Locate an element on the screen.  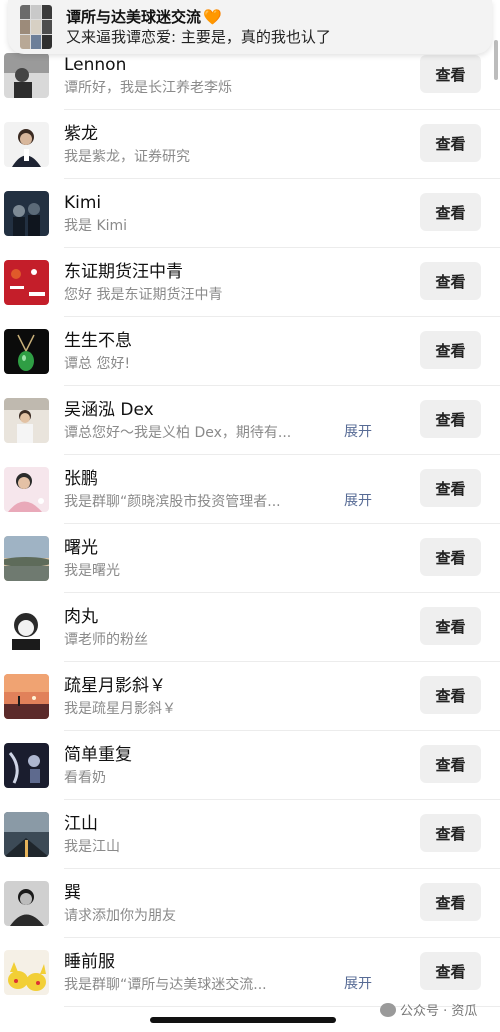
friend-request-row: 睡前服我是群聊“谭所与达美球迷交流... 展开 查看 is located at coordinates (250, 972).